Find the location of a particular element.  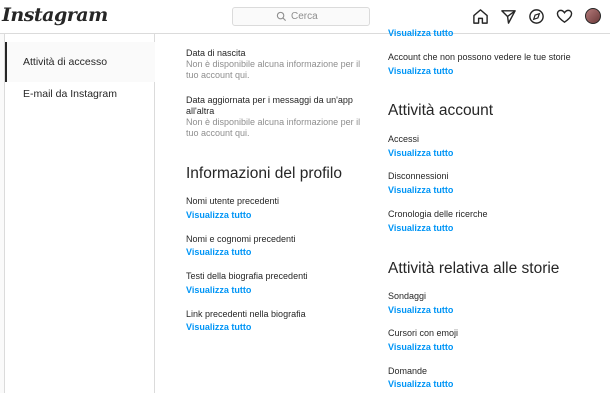

direct-messages-icon is located at coordinates (508, 16).